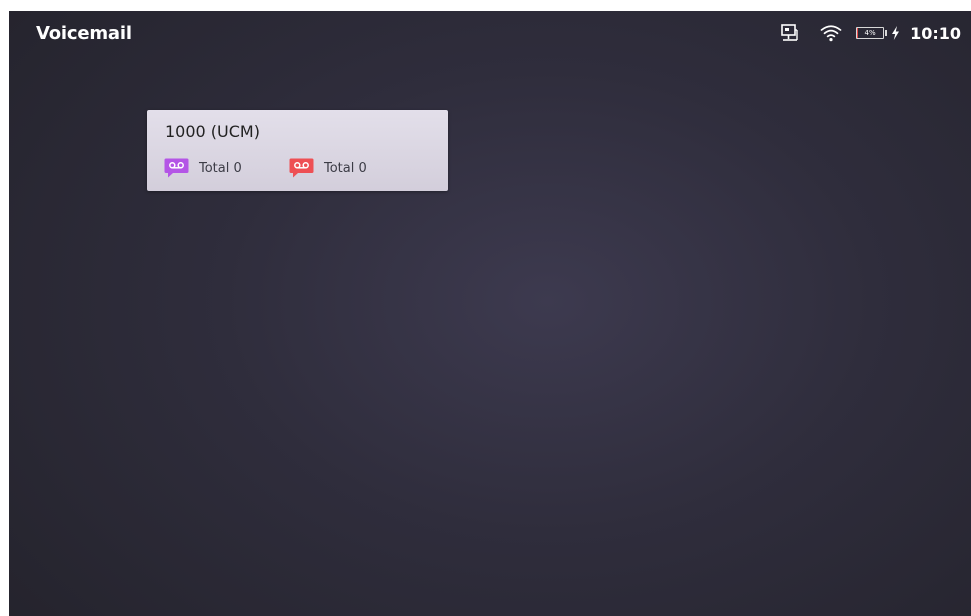 The image size is (971, 616). I want to click on voicemail-counter-purple: Total 0, so click(203, 168).